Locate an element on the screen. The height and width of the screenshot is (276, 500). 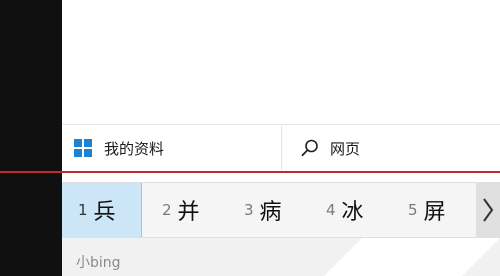
ime-candidate-4: 4 冰 is located at coordinates (363, 210).